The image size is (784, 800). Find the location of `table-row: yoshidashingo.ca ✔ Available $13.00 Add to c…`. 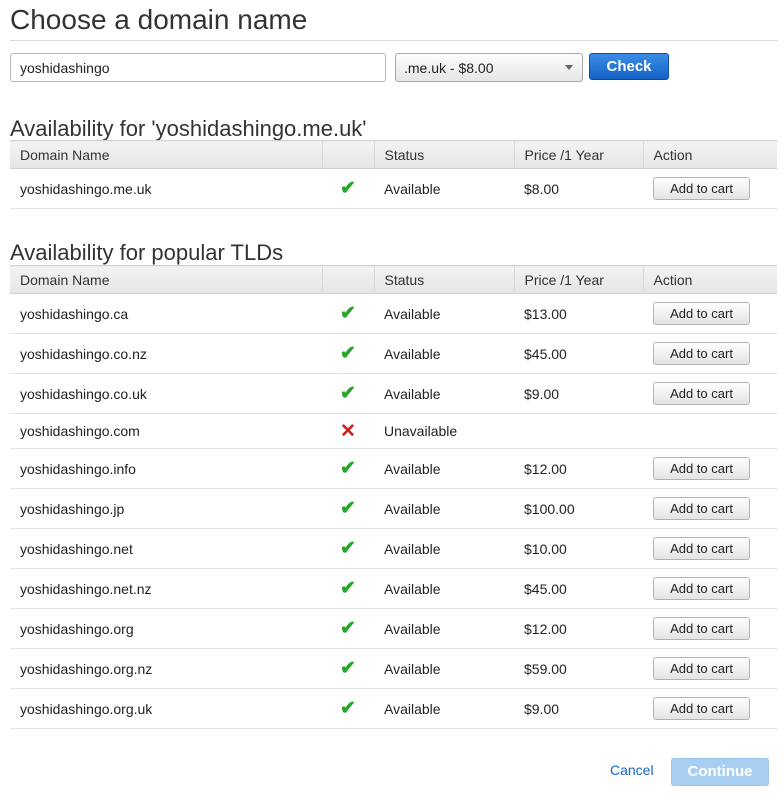

table-row: yoshidashingo.ca ✔ Available $13.00 Add to c… is located at coordinates (393, 313).